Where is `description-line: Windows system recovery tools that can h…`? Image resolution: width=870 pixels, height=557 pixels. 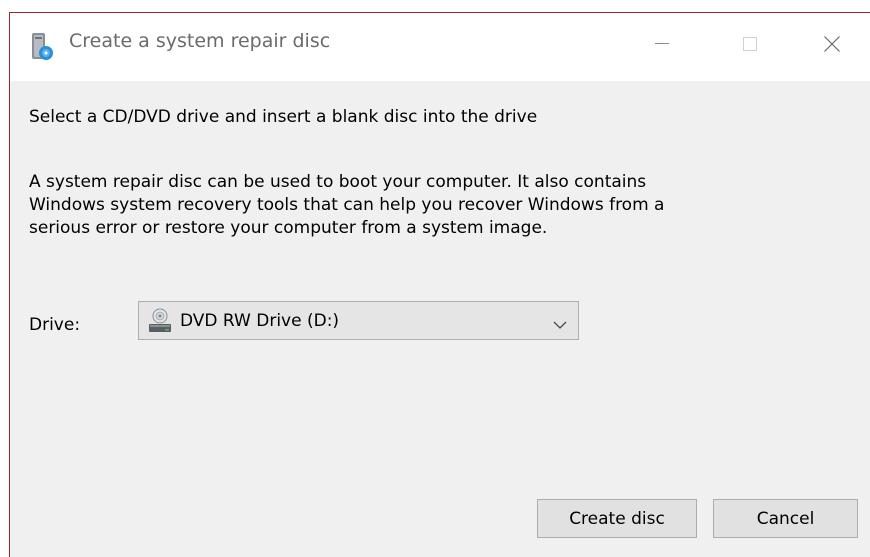
description-line: Windows system recovery tools that can h… is located at coordinates (347, 205).